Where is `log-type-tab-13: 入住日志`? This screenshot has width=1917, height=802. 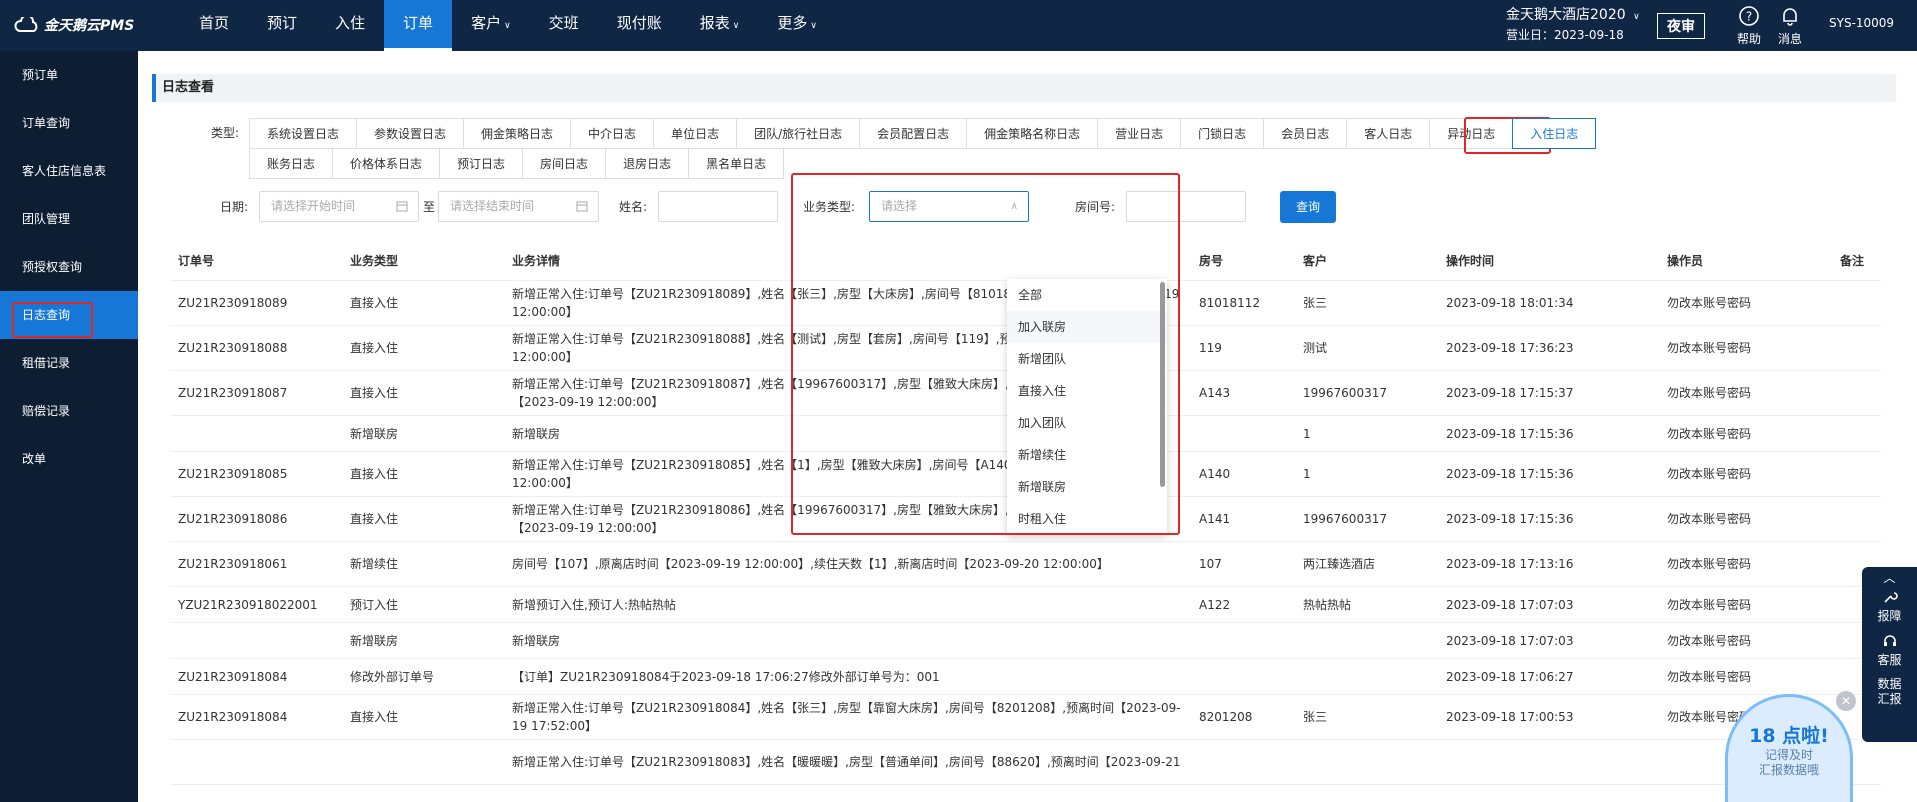
log-type-tab-13: 入住日志 is located at coordinates (1554, 133).